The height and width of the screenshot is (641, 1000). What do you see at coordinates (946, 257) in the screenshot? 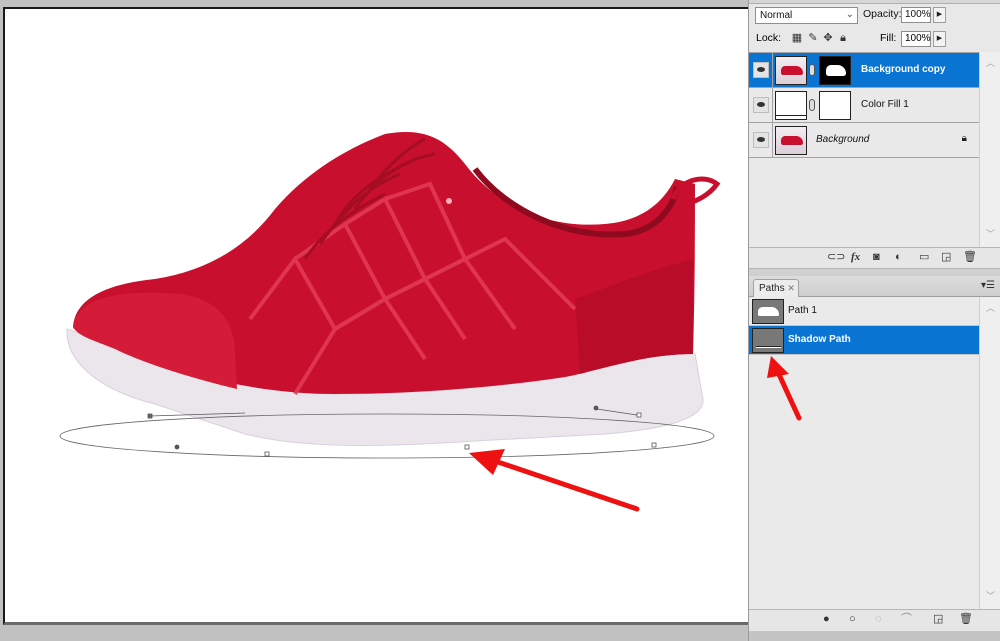
I see `new-layer-icon: ◲` at bounding box center [946, 257].